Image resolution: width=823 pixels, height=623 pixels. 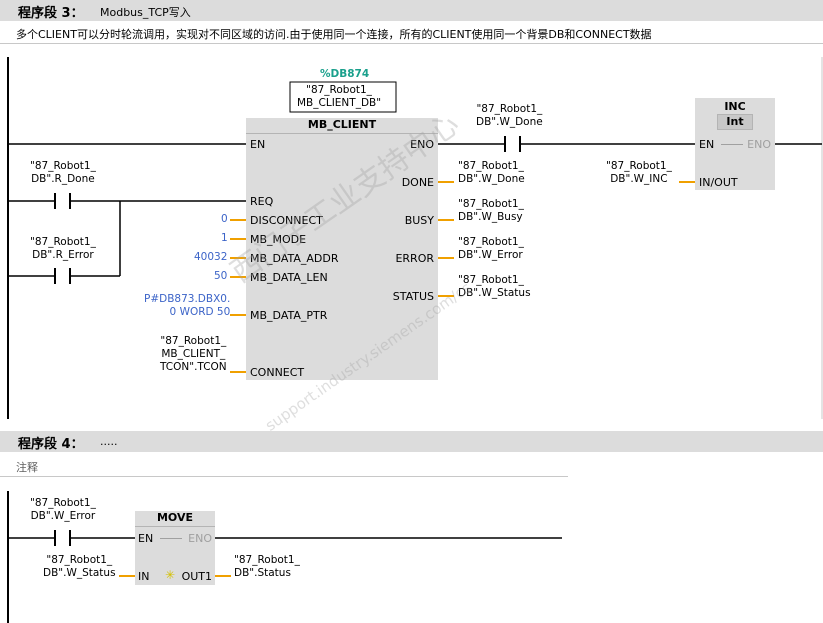 I want to click on inc-en-eno-link, so click(x=732, y=144).